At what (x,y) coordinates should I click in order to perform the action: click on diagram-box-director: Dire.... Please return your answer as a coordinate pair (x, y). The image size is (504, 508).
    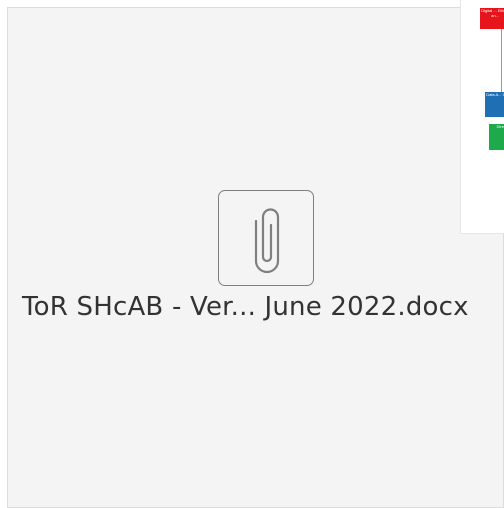
    Looking at the image, I should click on (496, 137).